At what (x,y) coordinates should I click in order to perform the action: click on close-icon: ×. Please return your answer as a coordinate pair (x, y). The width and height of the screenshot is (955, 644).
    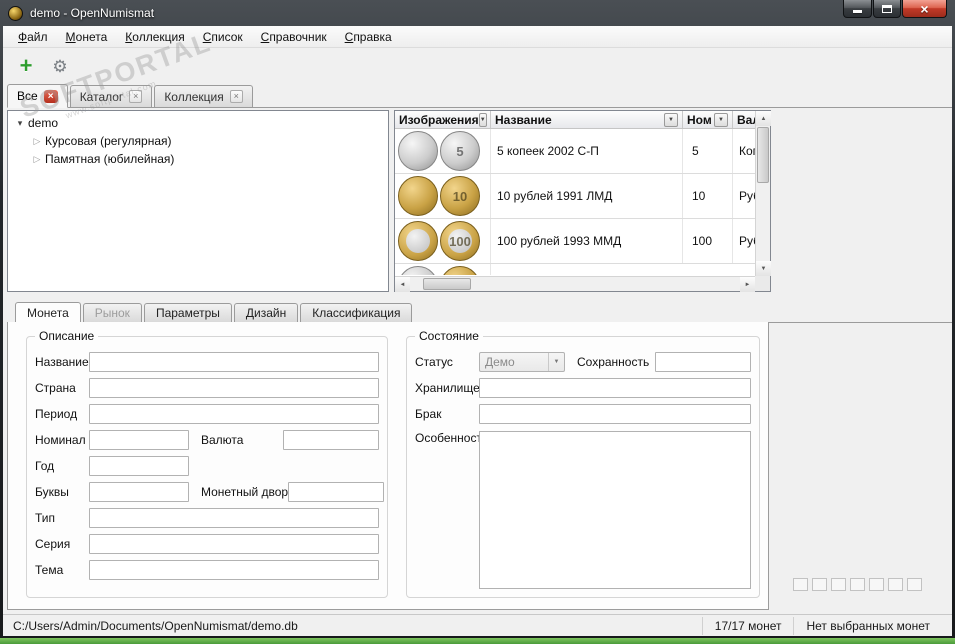
    Looking at the image, I should click on (924, 8).